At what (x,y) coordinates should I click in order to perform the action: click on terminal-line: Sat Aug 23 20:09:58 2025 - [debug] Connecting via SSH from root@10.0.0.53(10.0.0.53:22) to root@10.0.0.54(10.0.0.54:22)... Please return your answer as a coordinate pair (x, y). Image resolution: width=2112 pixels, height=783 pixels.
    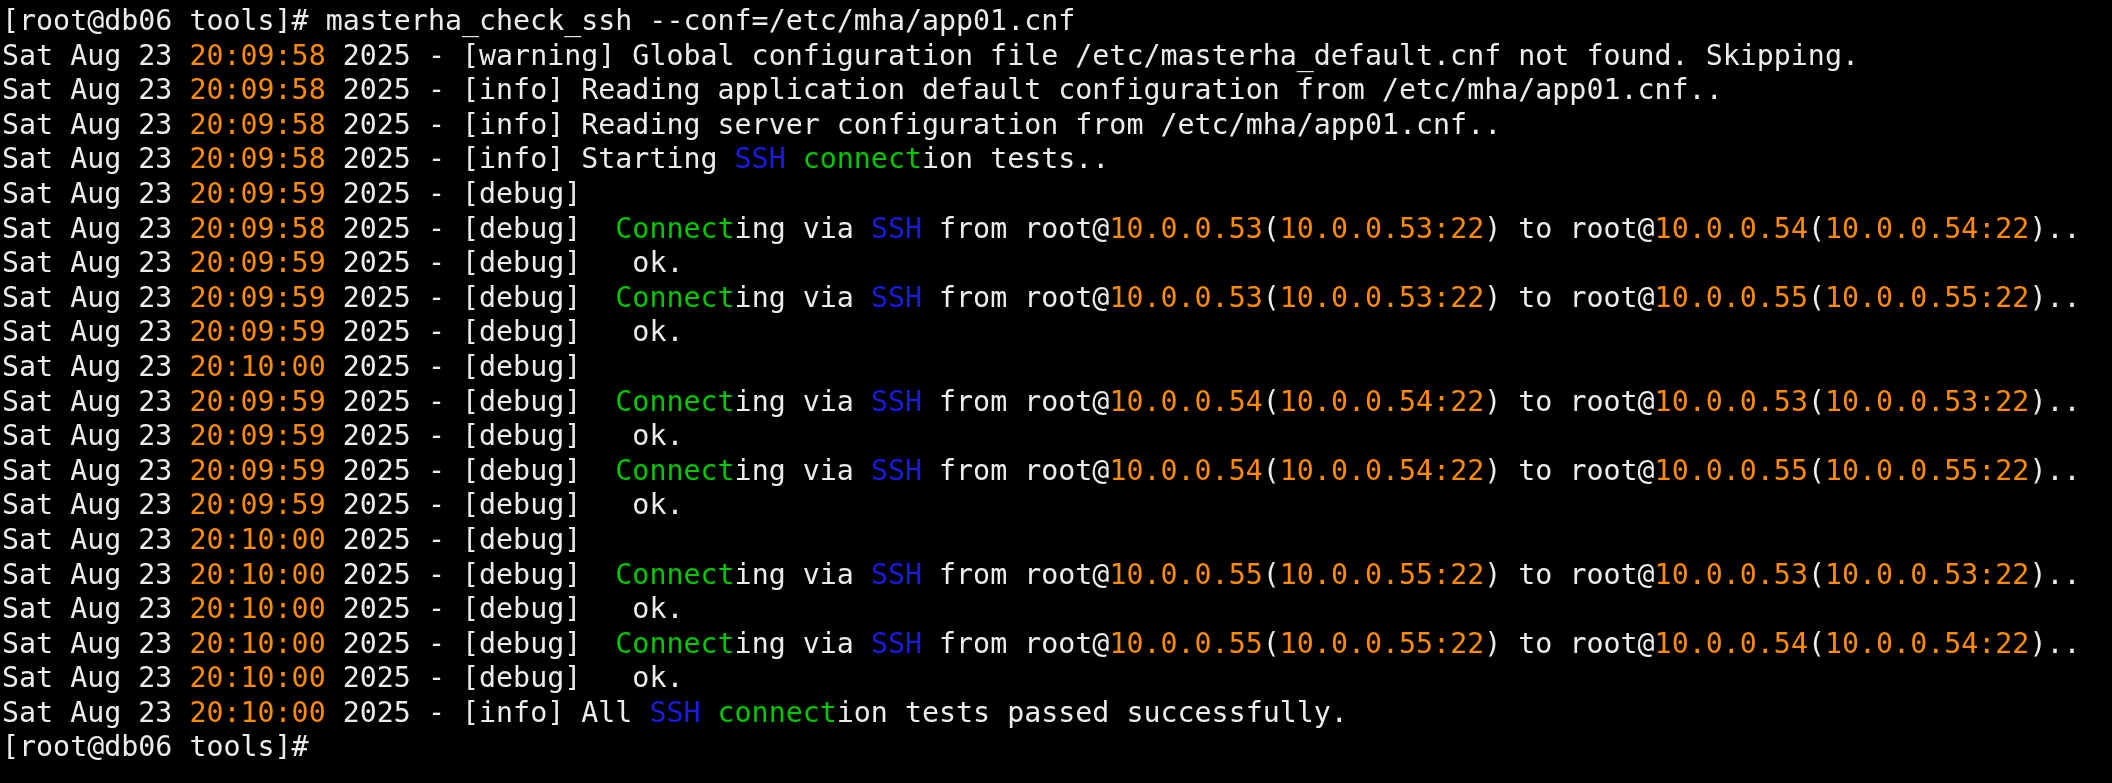
    Looking at the image, I should click on (1041, 229).